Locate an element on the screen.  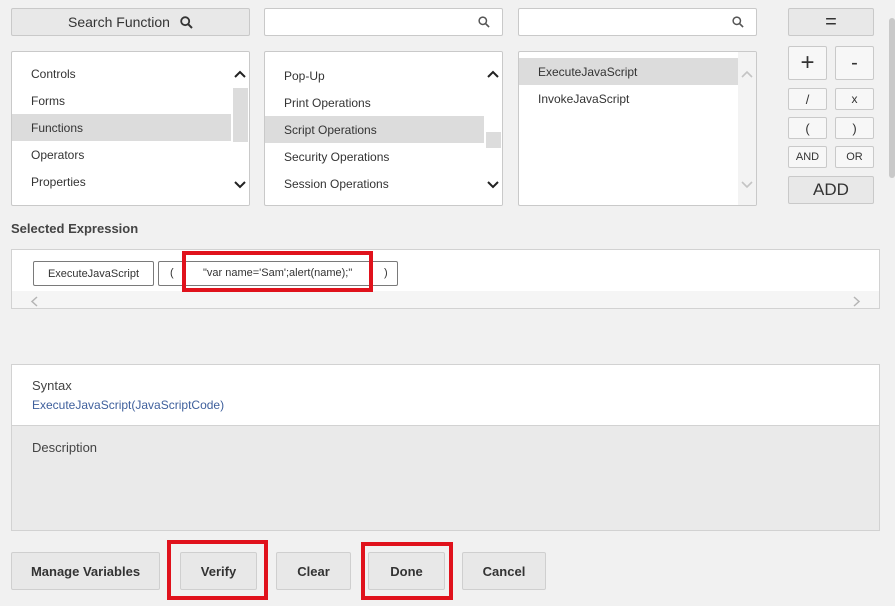
or-label: OR is located at coordinates (854, 157).